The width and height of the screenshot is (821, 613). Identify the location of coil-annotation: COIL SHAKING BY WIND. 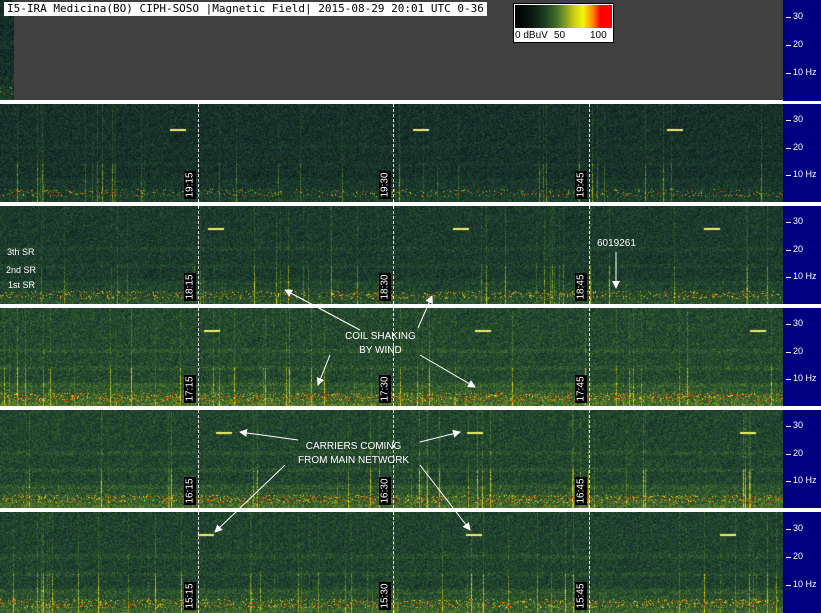
(380, 343).